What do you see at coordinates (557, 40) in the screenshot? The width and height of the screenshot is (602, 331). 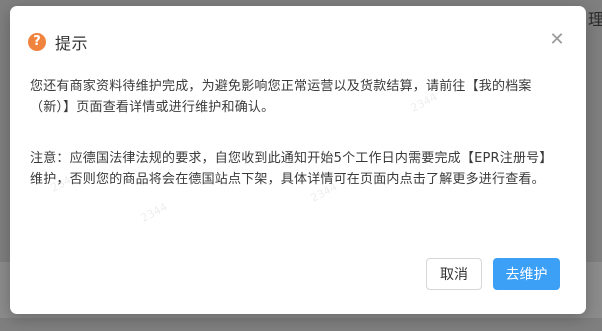 I see `close-icon: ✕` at bounding box center [557, 40].